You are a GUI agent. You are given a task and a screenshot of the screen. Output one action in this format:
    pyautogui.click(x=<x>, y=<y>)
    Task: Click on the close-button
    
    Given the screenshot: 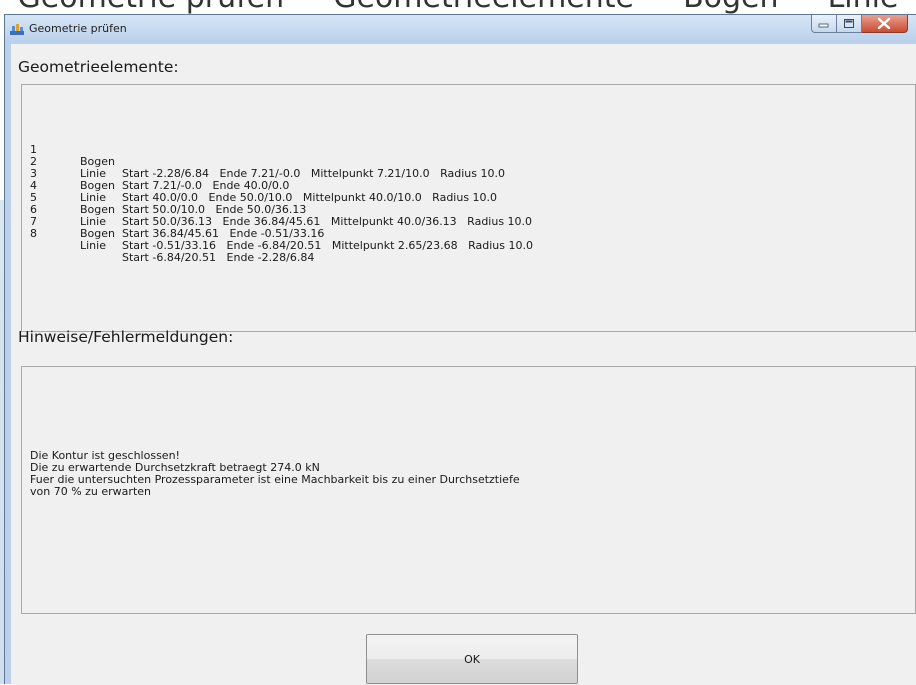 What is the action you would take?
    pyautogui.click(x=885, y=24)
    